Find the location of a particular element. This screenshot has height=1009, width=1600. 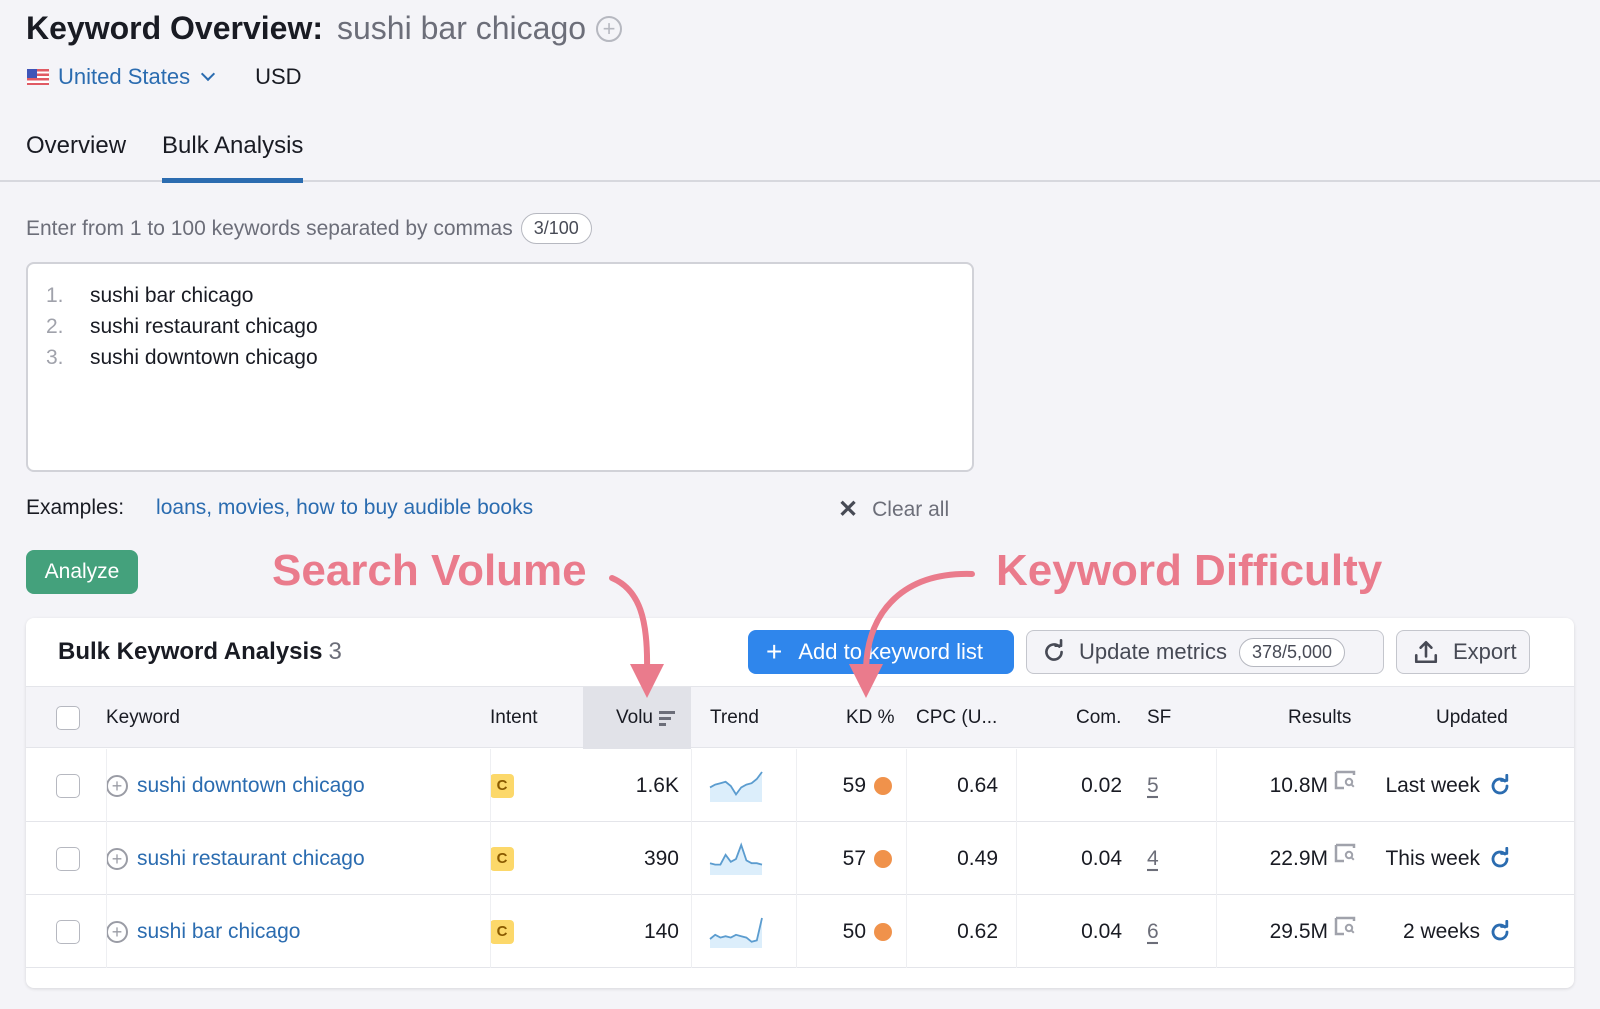

export-button: Export is located at coordinates (1463, 652).